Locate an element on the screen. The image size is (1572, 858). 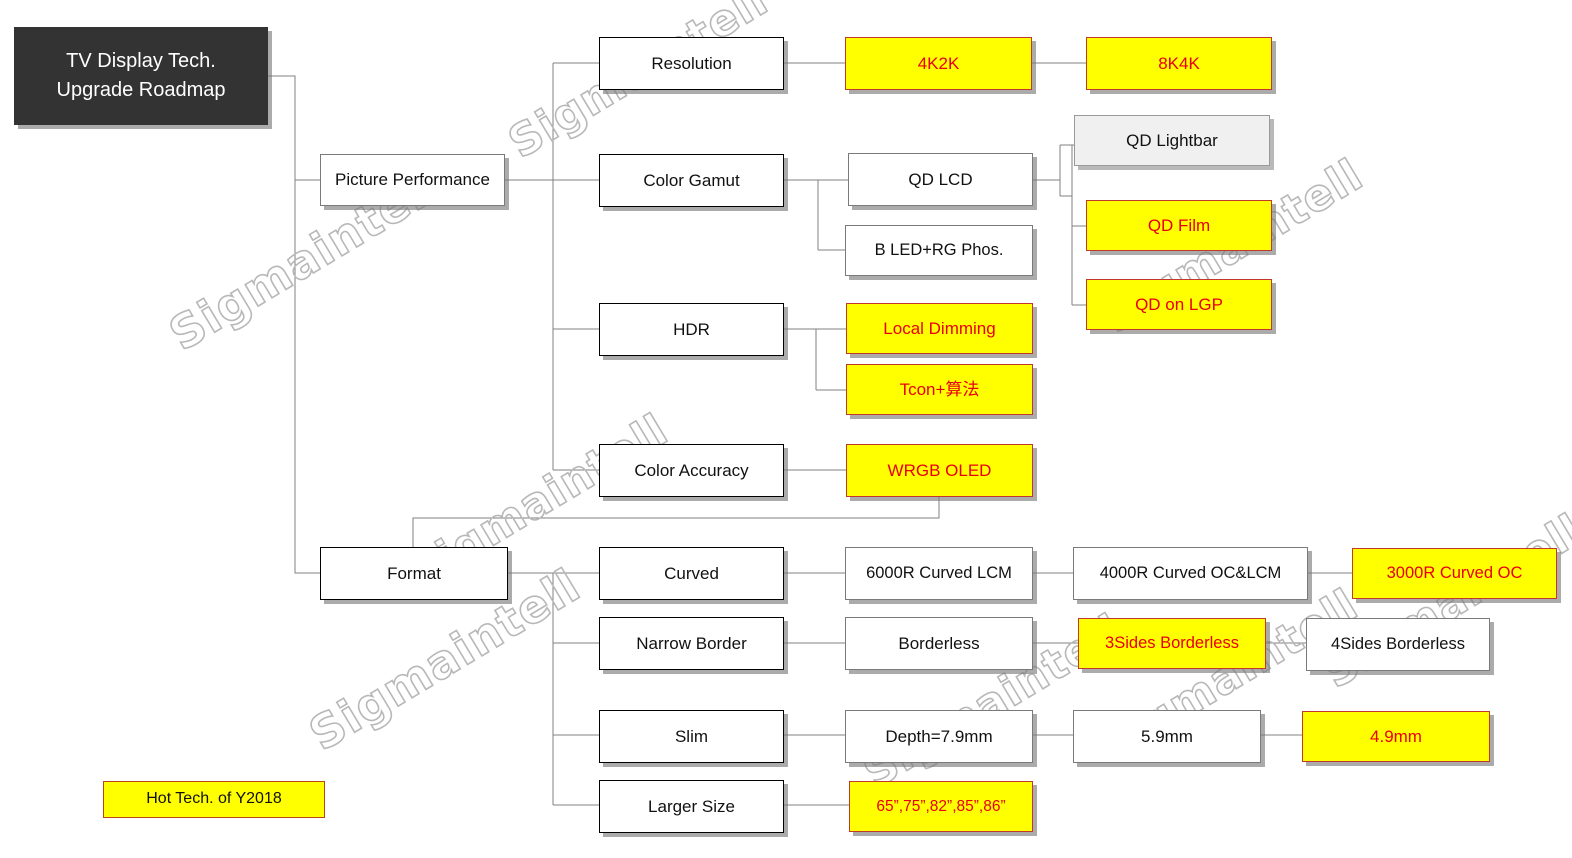
node-qd-lcd: QD LCD is located at coordinates (940, 179).